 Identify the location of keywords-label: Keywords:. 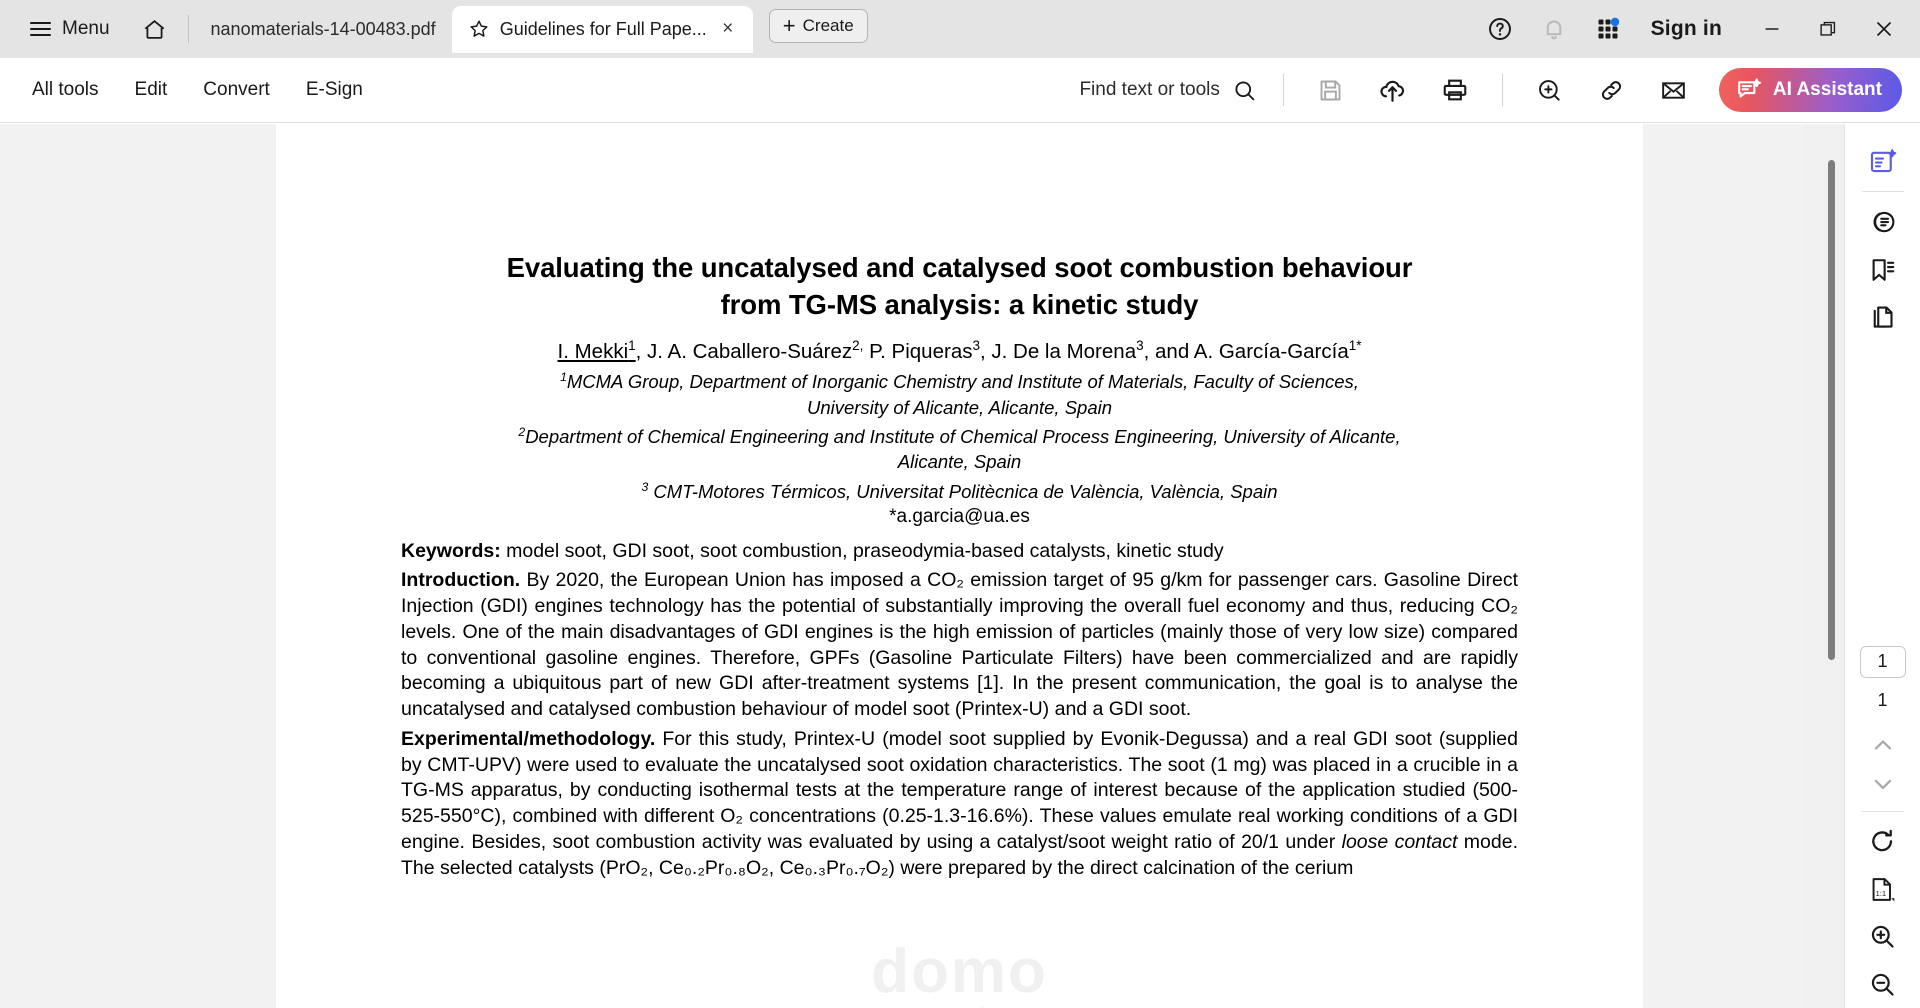
(451, 551).